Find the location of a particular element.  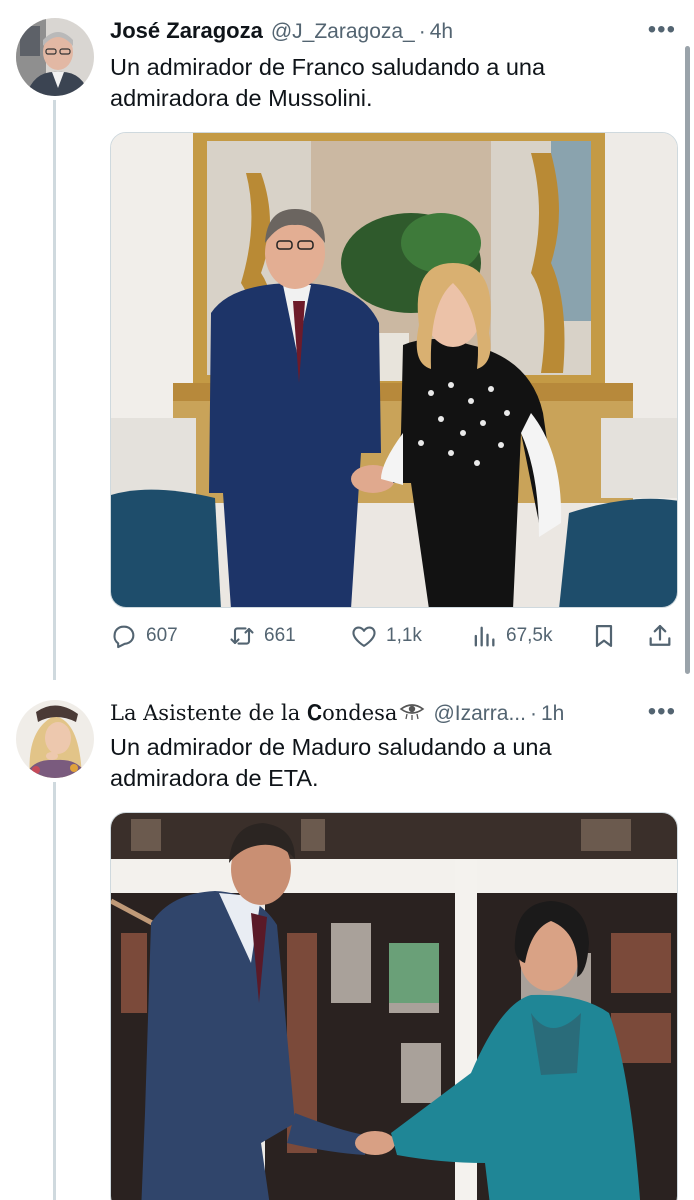

tweet-text-line: admiradora de ETA. is located at coordinates (214, 778).